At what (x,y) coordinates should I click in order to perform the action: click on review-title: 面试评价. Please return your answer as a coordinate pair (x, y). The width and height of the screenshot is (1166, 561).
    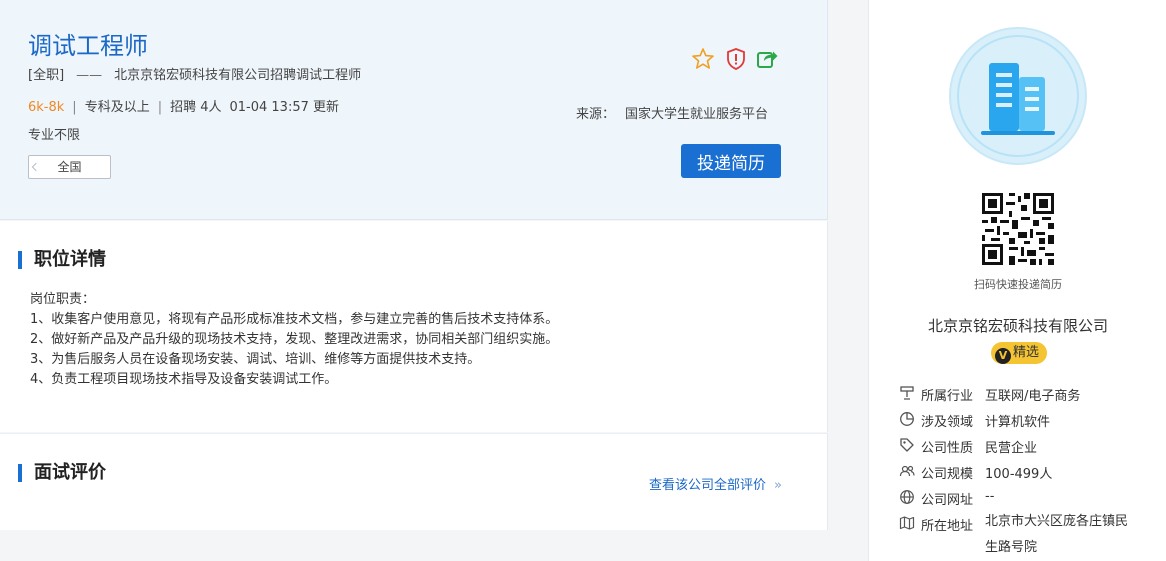
    Looking at the image, I should click on (62, 473).